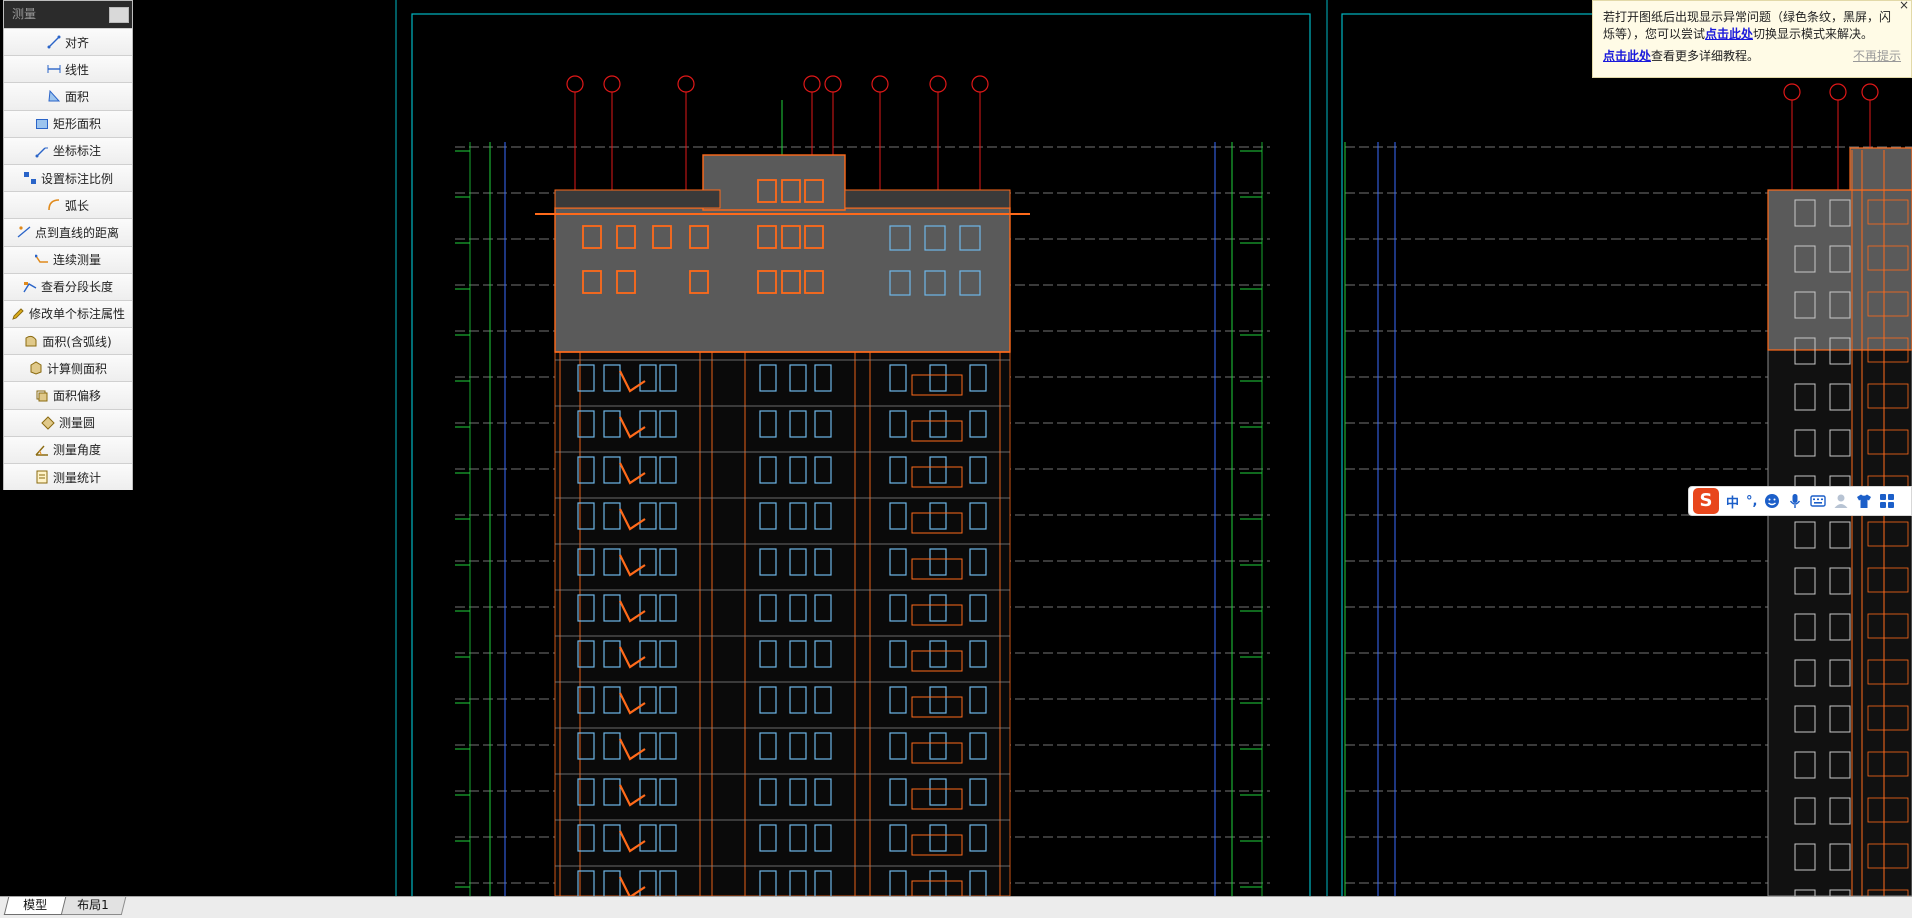 The width and height of the screenshot is (1912, 918). I want to click on toolbox-grid-icon, so click(1887, 501).